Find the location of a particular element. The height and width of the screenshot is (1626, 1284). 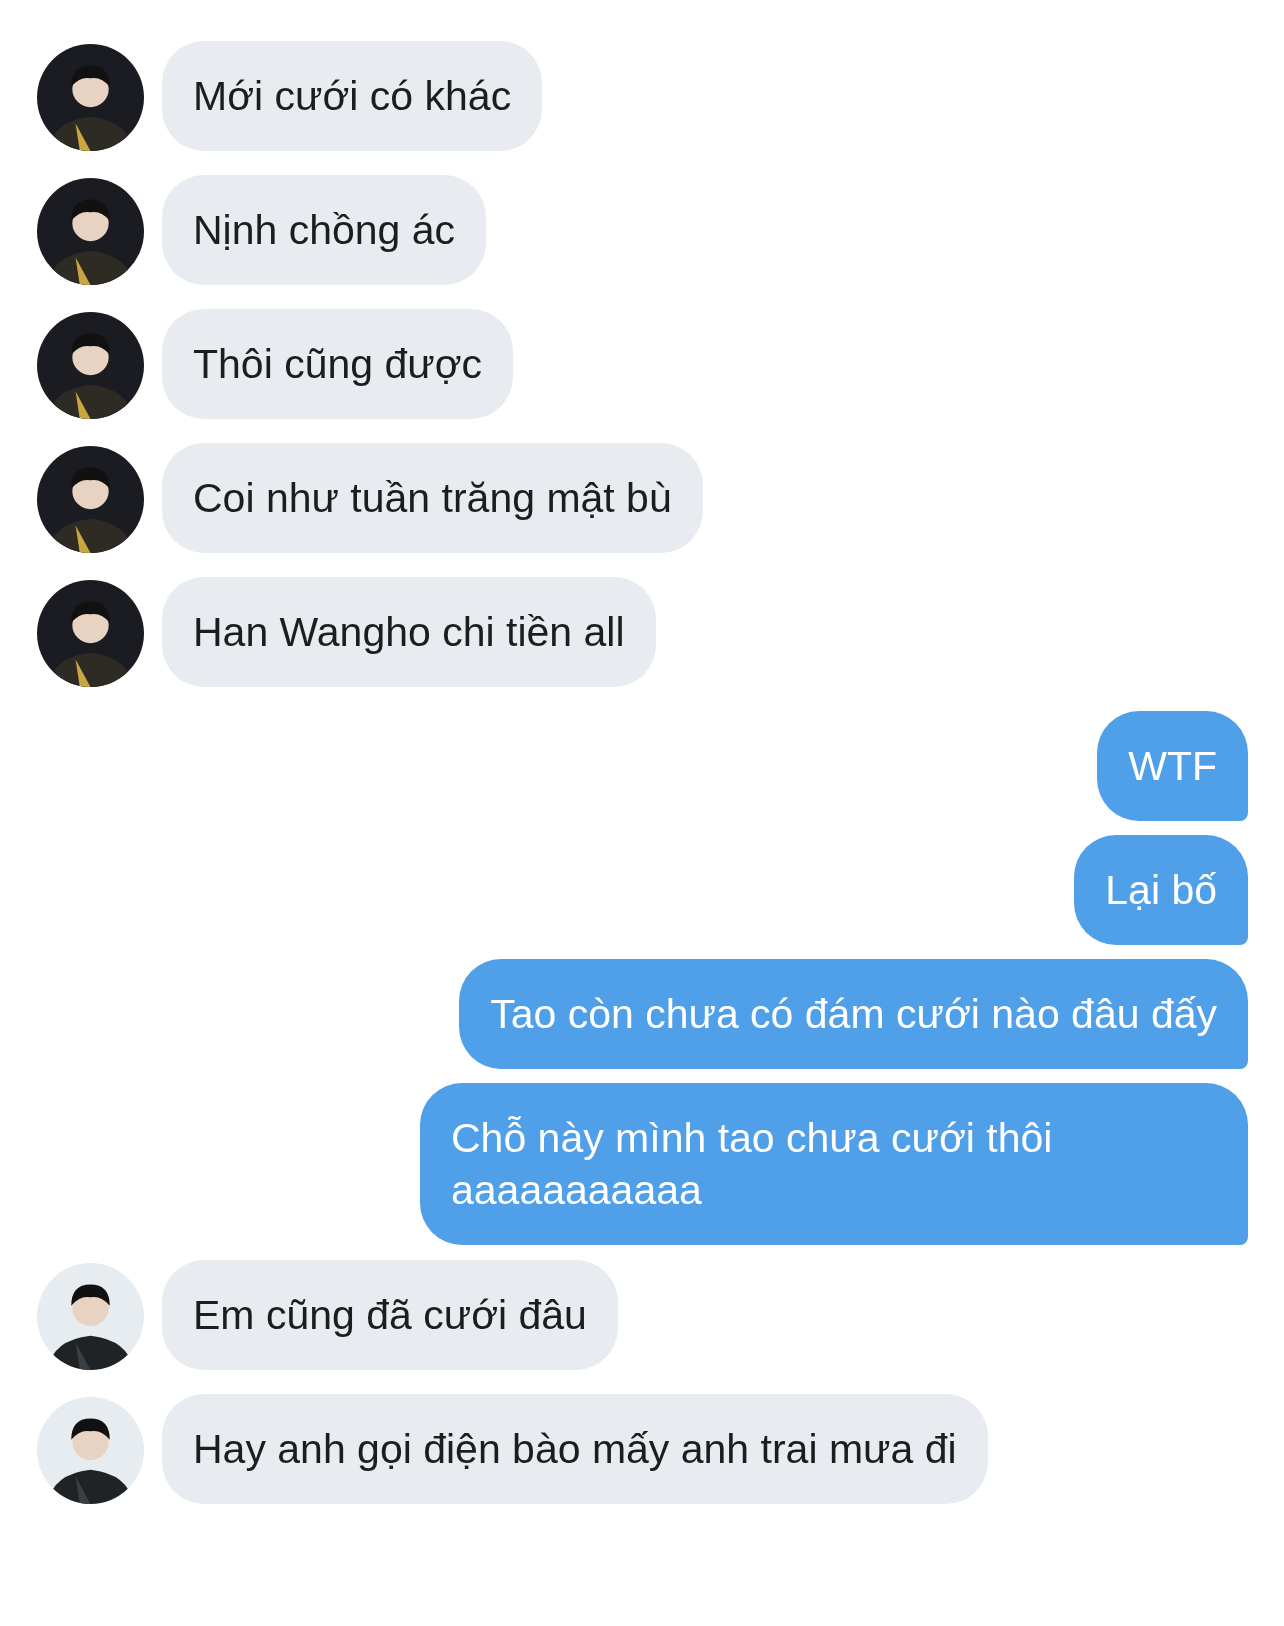

message-bubble: Mới cưới có khác is located at coordinates (352, 96).